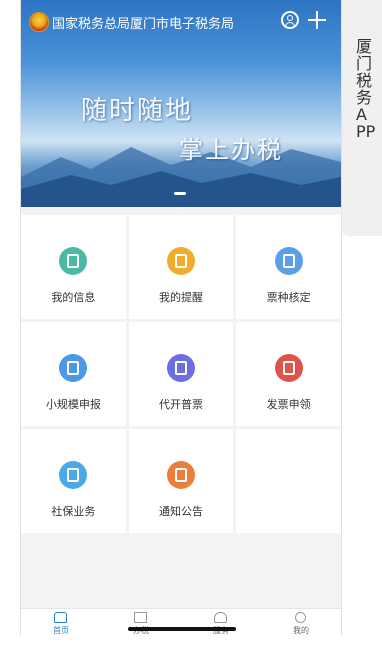 This screenshot has height=657, width=382. Describe the element at coordinates (300, 617) in the screenshot. I see `person-icon` at that location.